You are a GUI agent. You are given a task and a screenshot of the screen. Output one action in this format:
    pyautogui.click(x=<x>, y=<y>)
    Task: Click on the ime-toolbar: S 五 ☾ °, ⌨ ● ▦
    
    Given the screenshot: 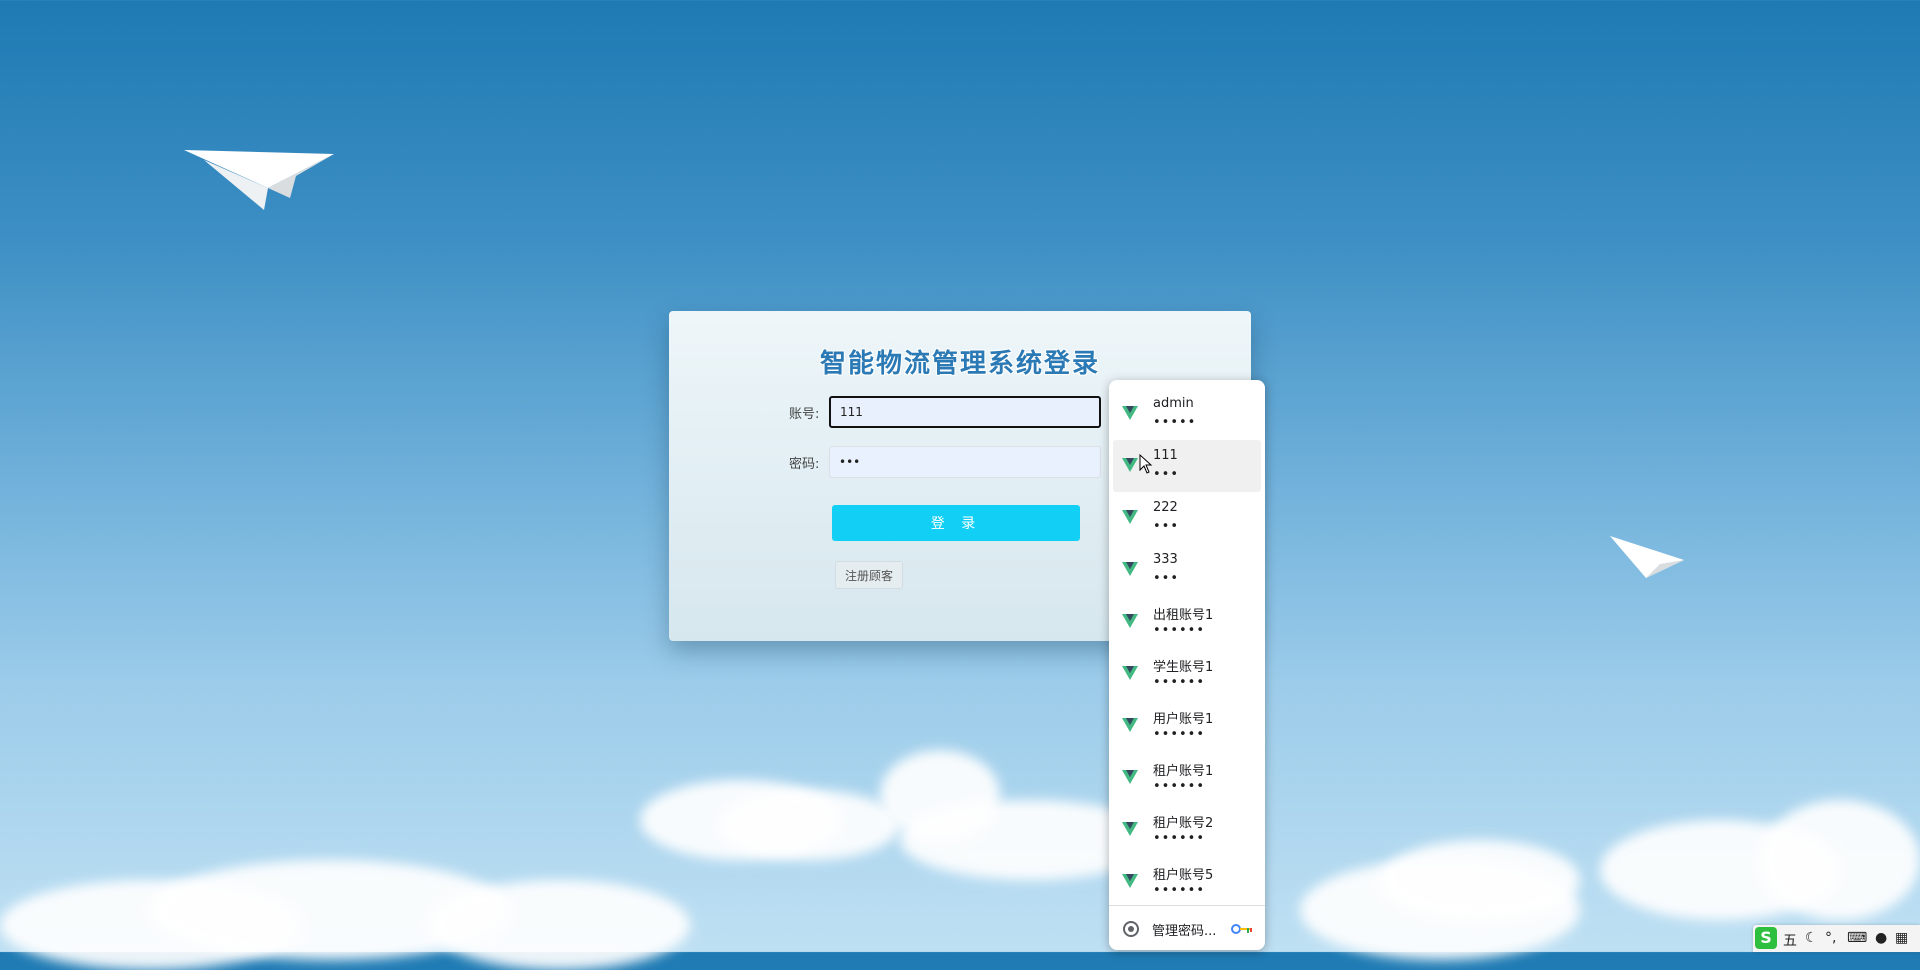 What is the action you would take?
    pyautogui.click(x=1836, y=938)
    